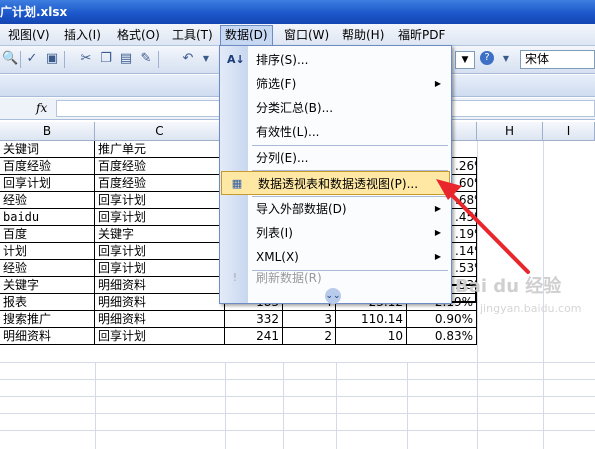 Image resolution: width=595 pixels, height=449 pixels. I want to click on menu-item-label: 导入外部数据(D), so click(301, 209).